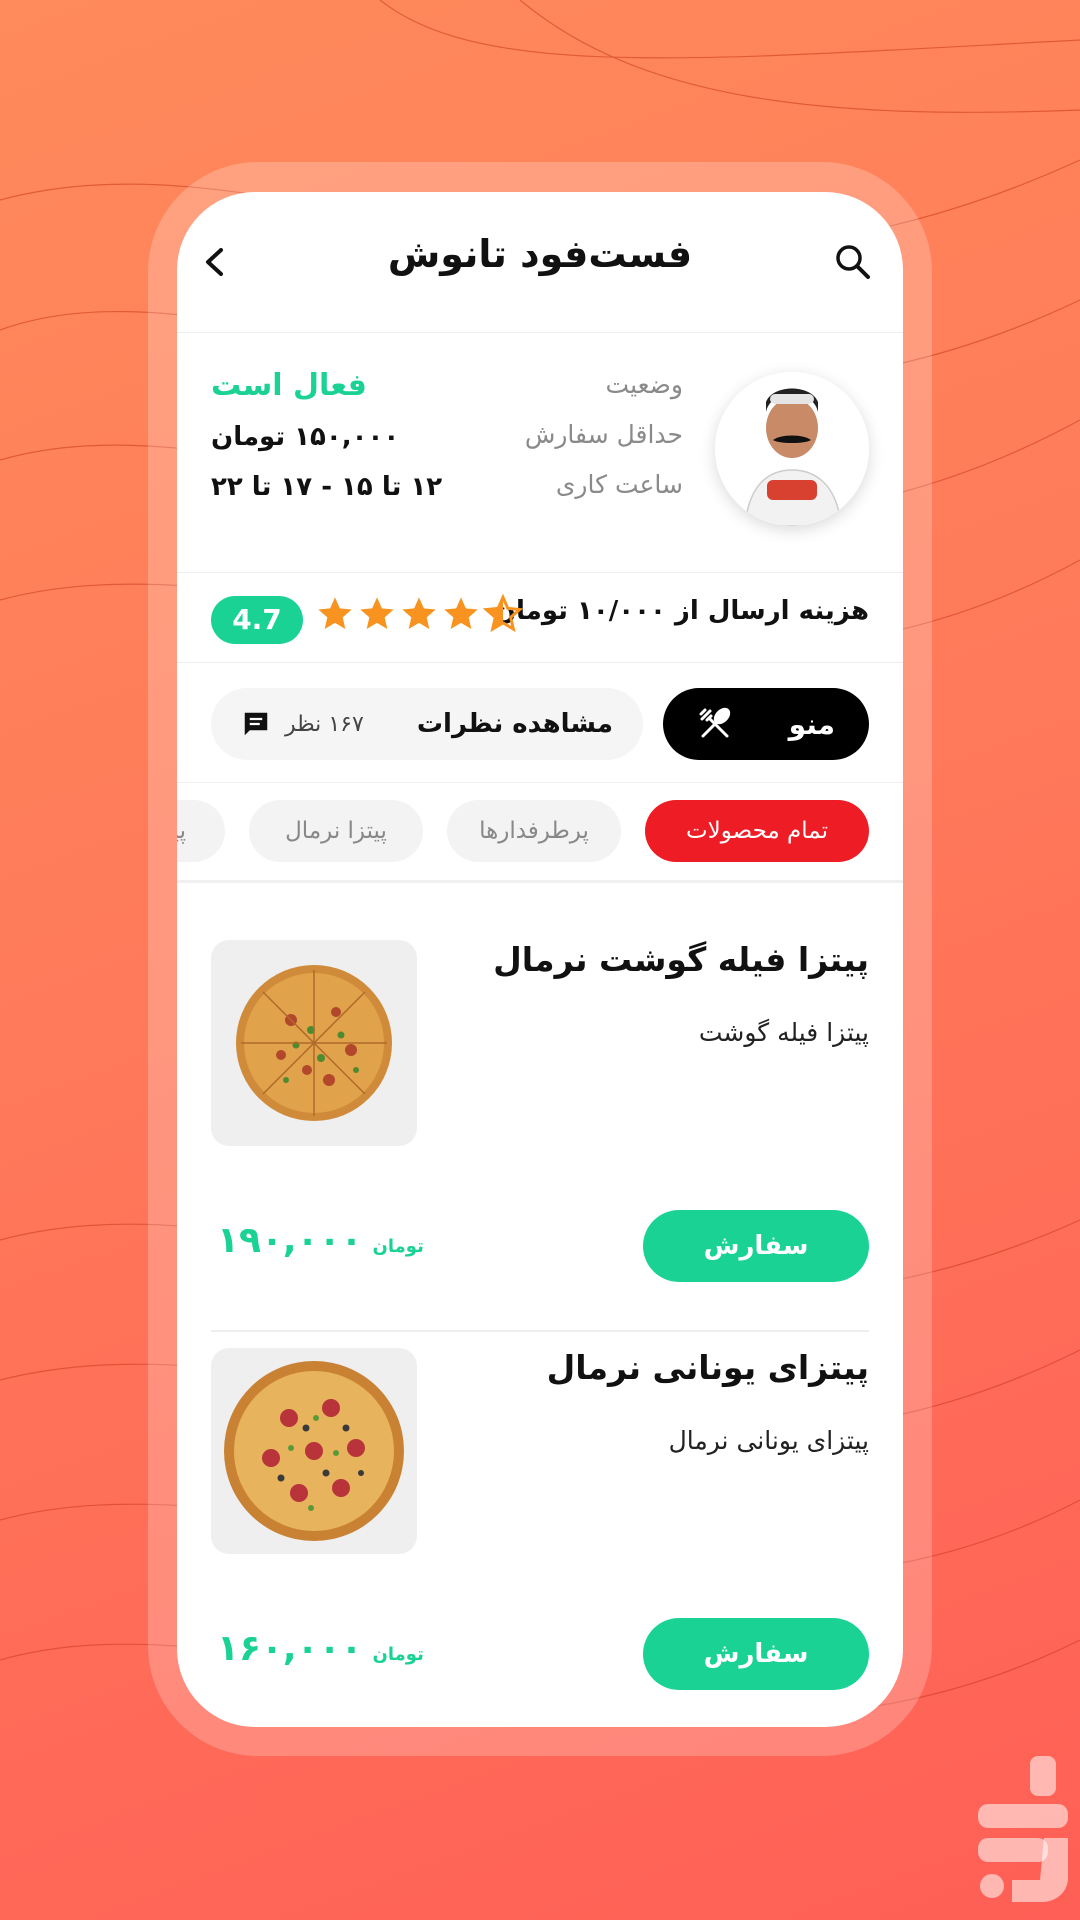 The image size is (1080, 1920). Describe the element at coordinates (201, 831) in the screenshot. I see `chip-pizza-partial: پیتز` at that location.